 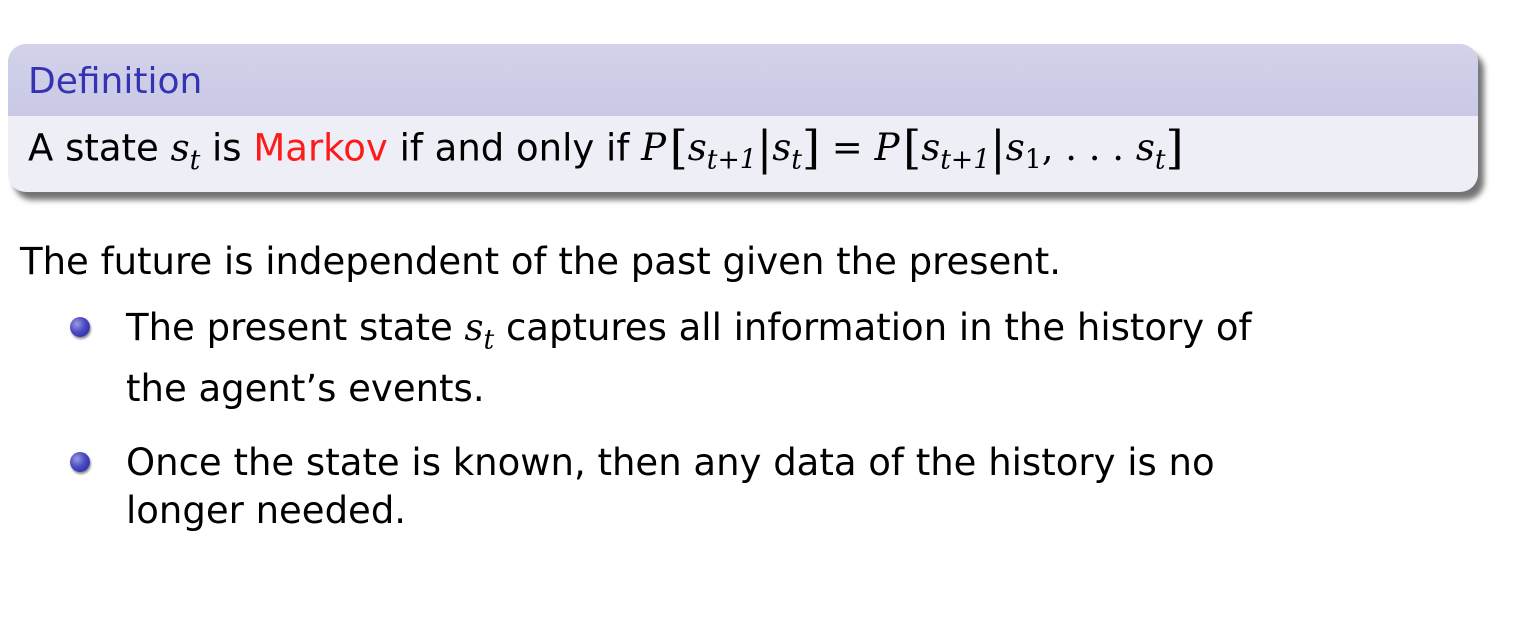 What do you see at coordinates (1033, 160) in the screenshot?
I see `rhs-first-sub: 1` at bounding box center [1033, 160].